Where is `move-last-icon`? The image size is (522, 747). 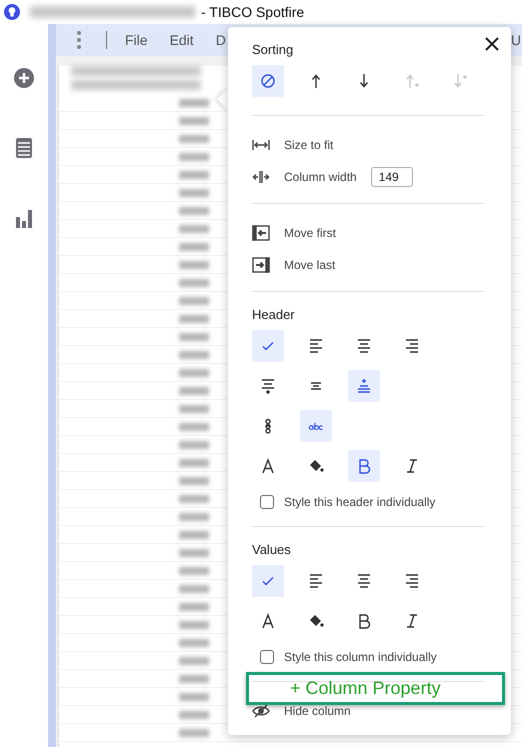
move-last-icon is located at coordinates (261, 265).